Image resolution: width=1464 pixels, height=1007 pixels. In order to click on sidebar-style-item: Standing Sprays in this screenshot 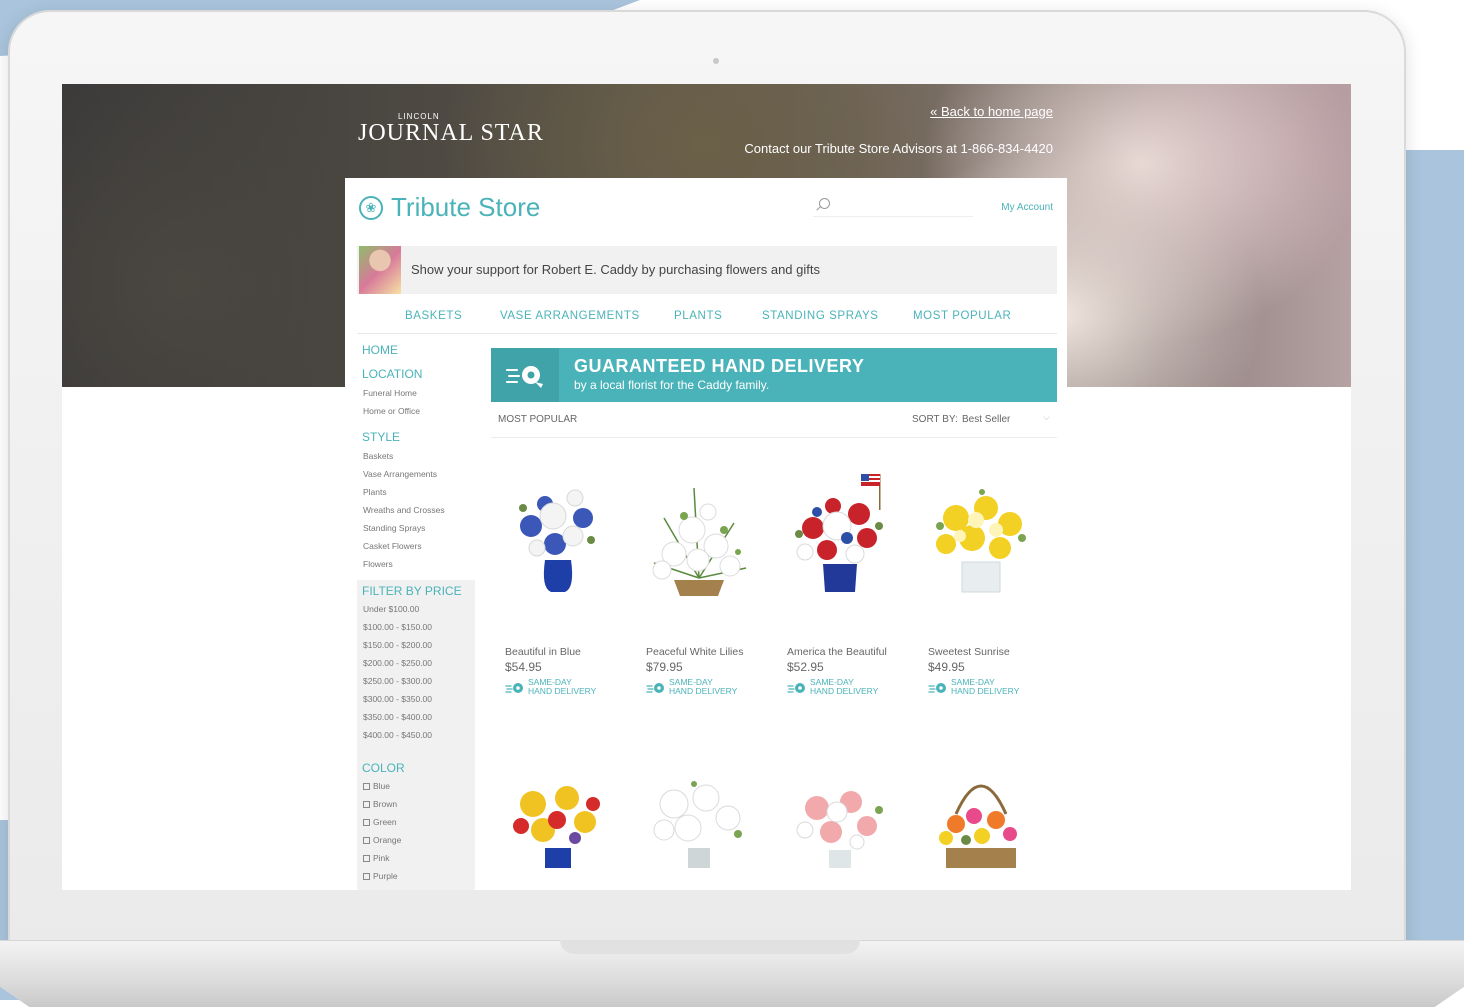, I will do `click(394, 528)`.